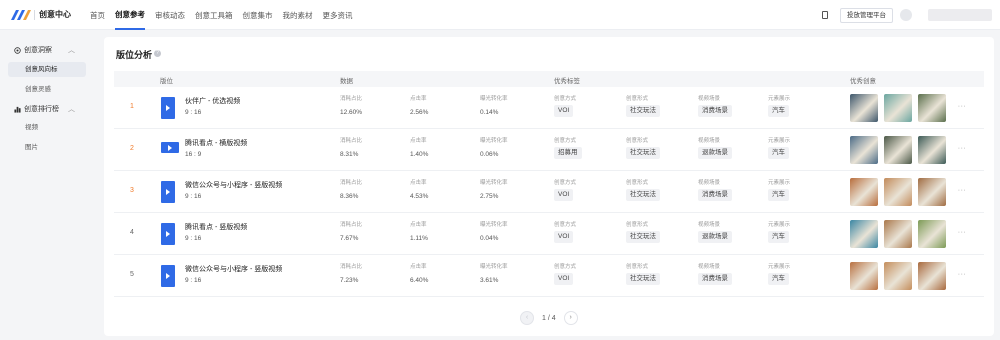 The width and height of the screenshot is (1000, 340). What do you see at coordinates (71, 109) in the screenshot?
I see `chevron-up-icon: ︿` at bounding box center [71, 109].